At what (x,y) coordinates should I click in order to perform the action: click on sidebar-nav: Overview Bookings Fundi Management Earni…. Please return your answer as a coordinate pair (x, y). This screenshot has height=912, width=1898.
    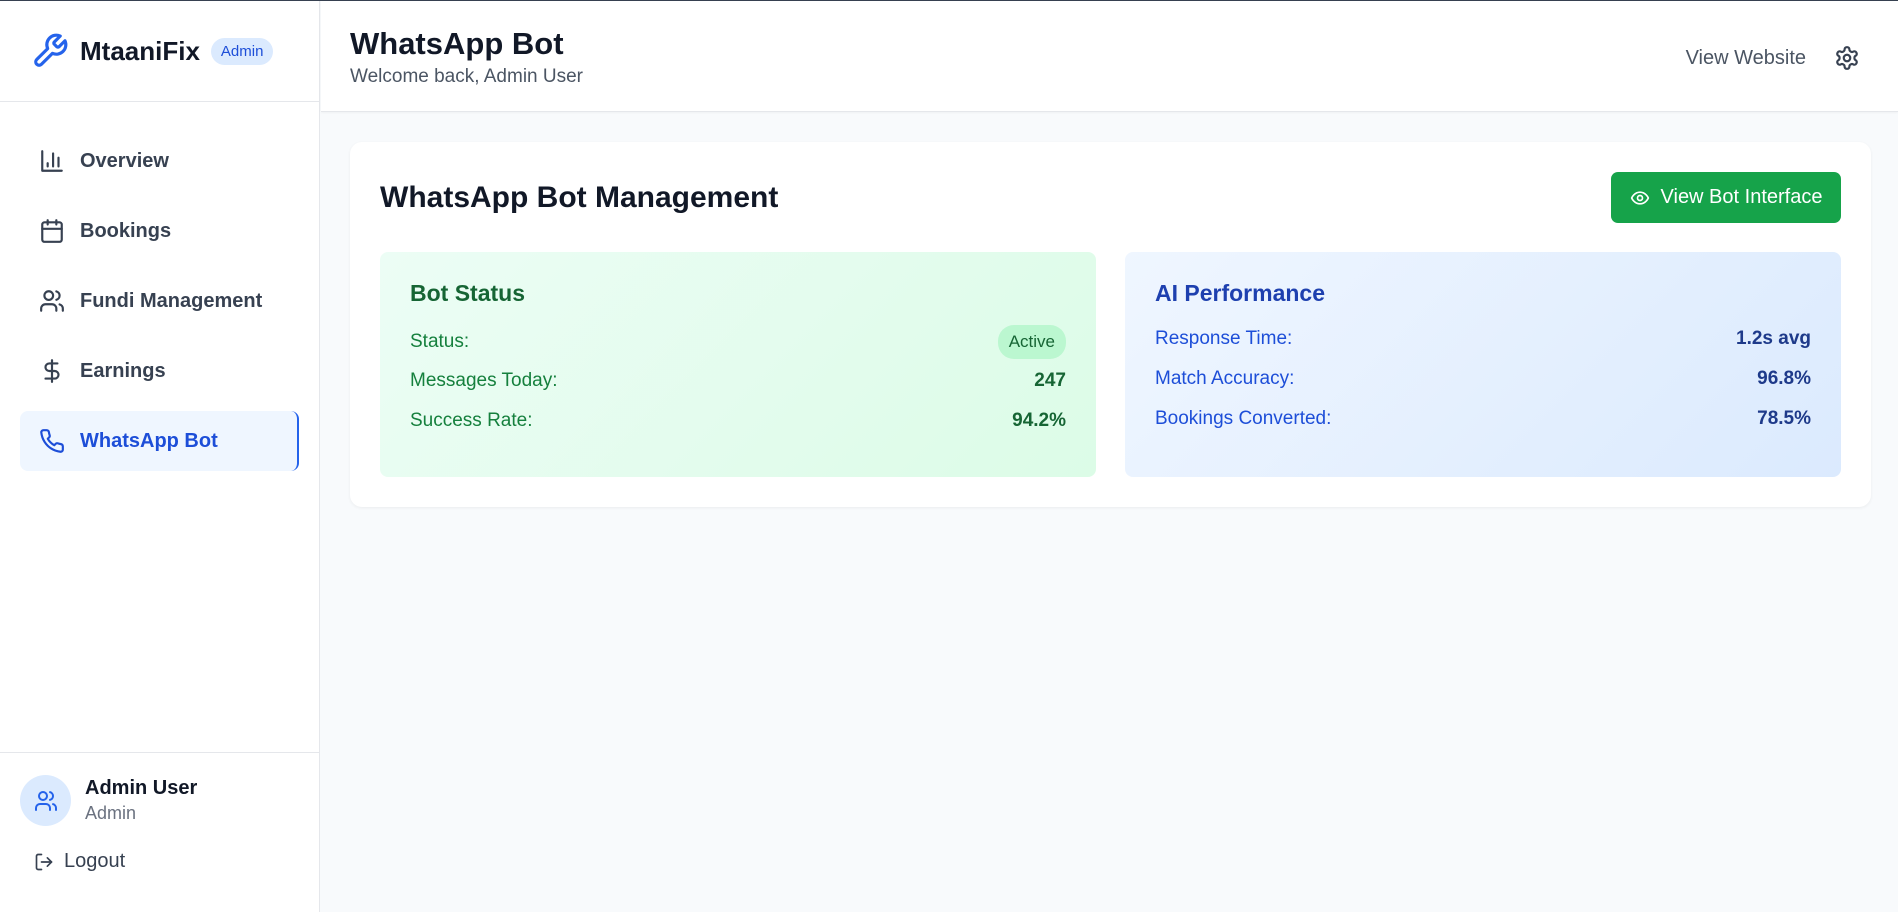
    Looking at the image, I should click on (159, 286).